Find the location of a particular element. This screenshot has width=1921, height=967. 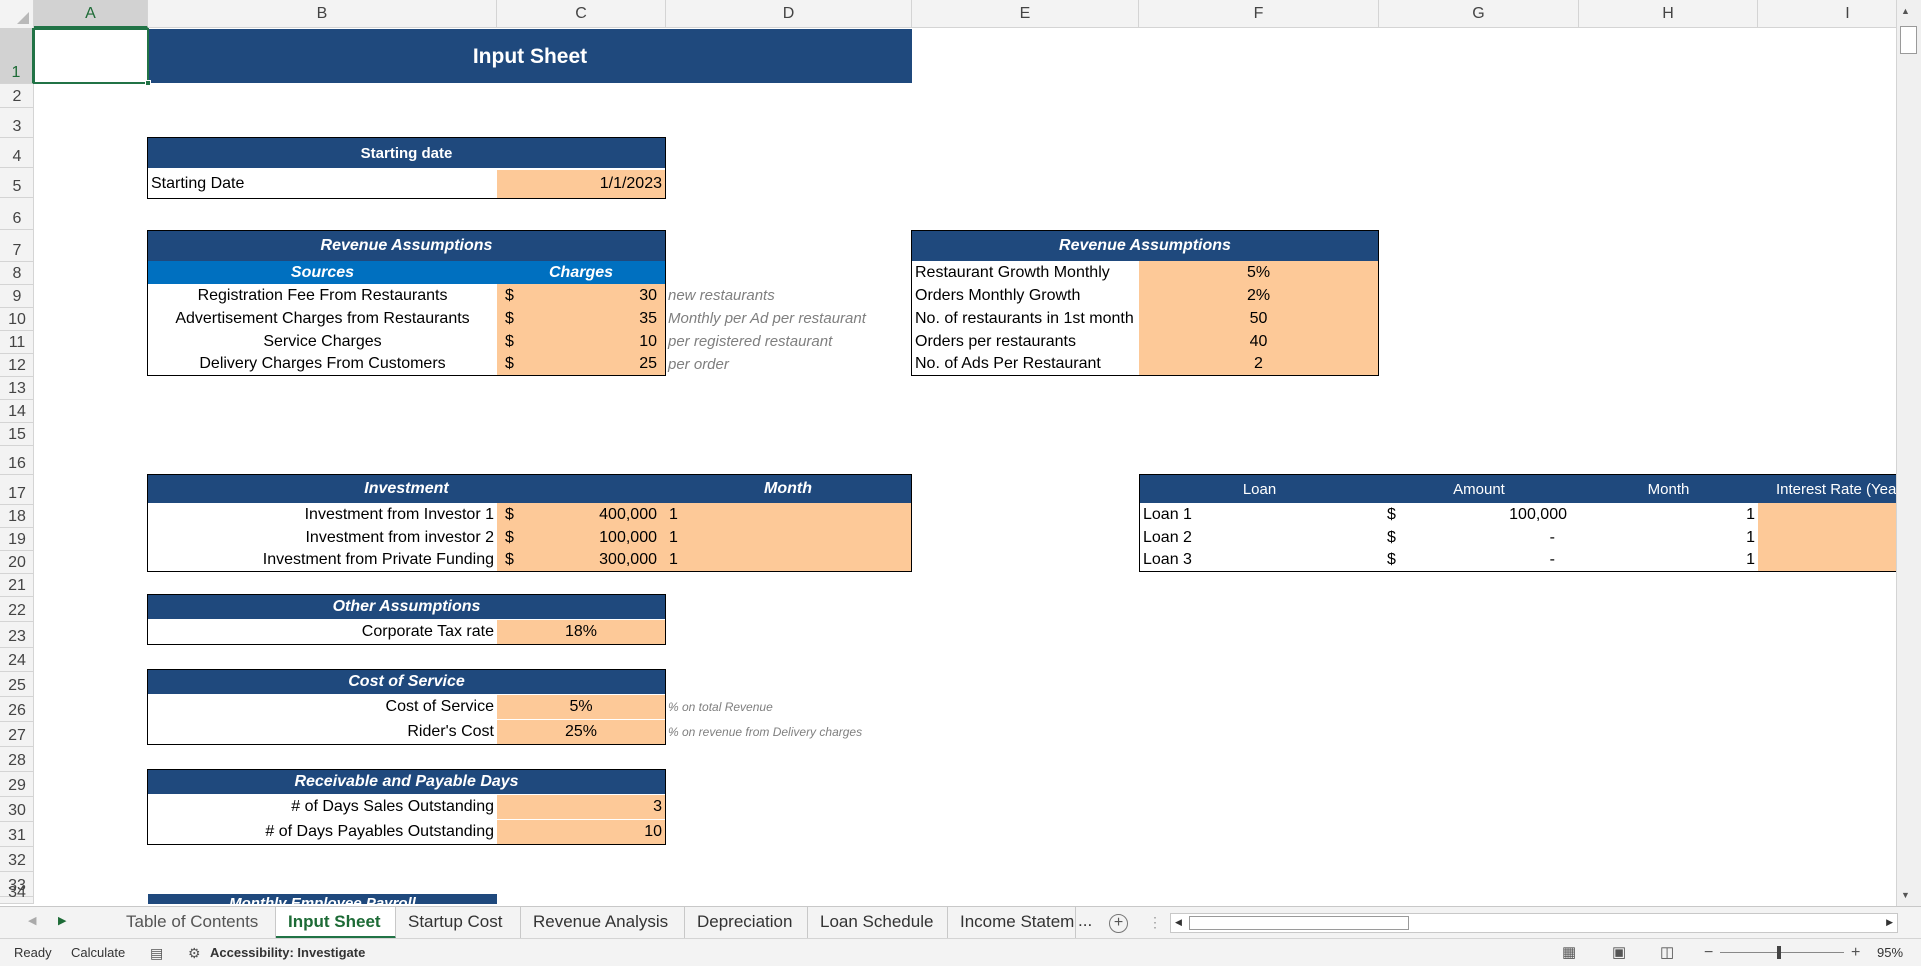

row-header: 18 is located at coordinates (17, 516).